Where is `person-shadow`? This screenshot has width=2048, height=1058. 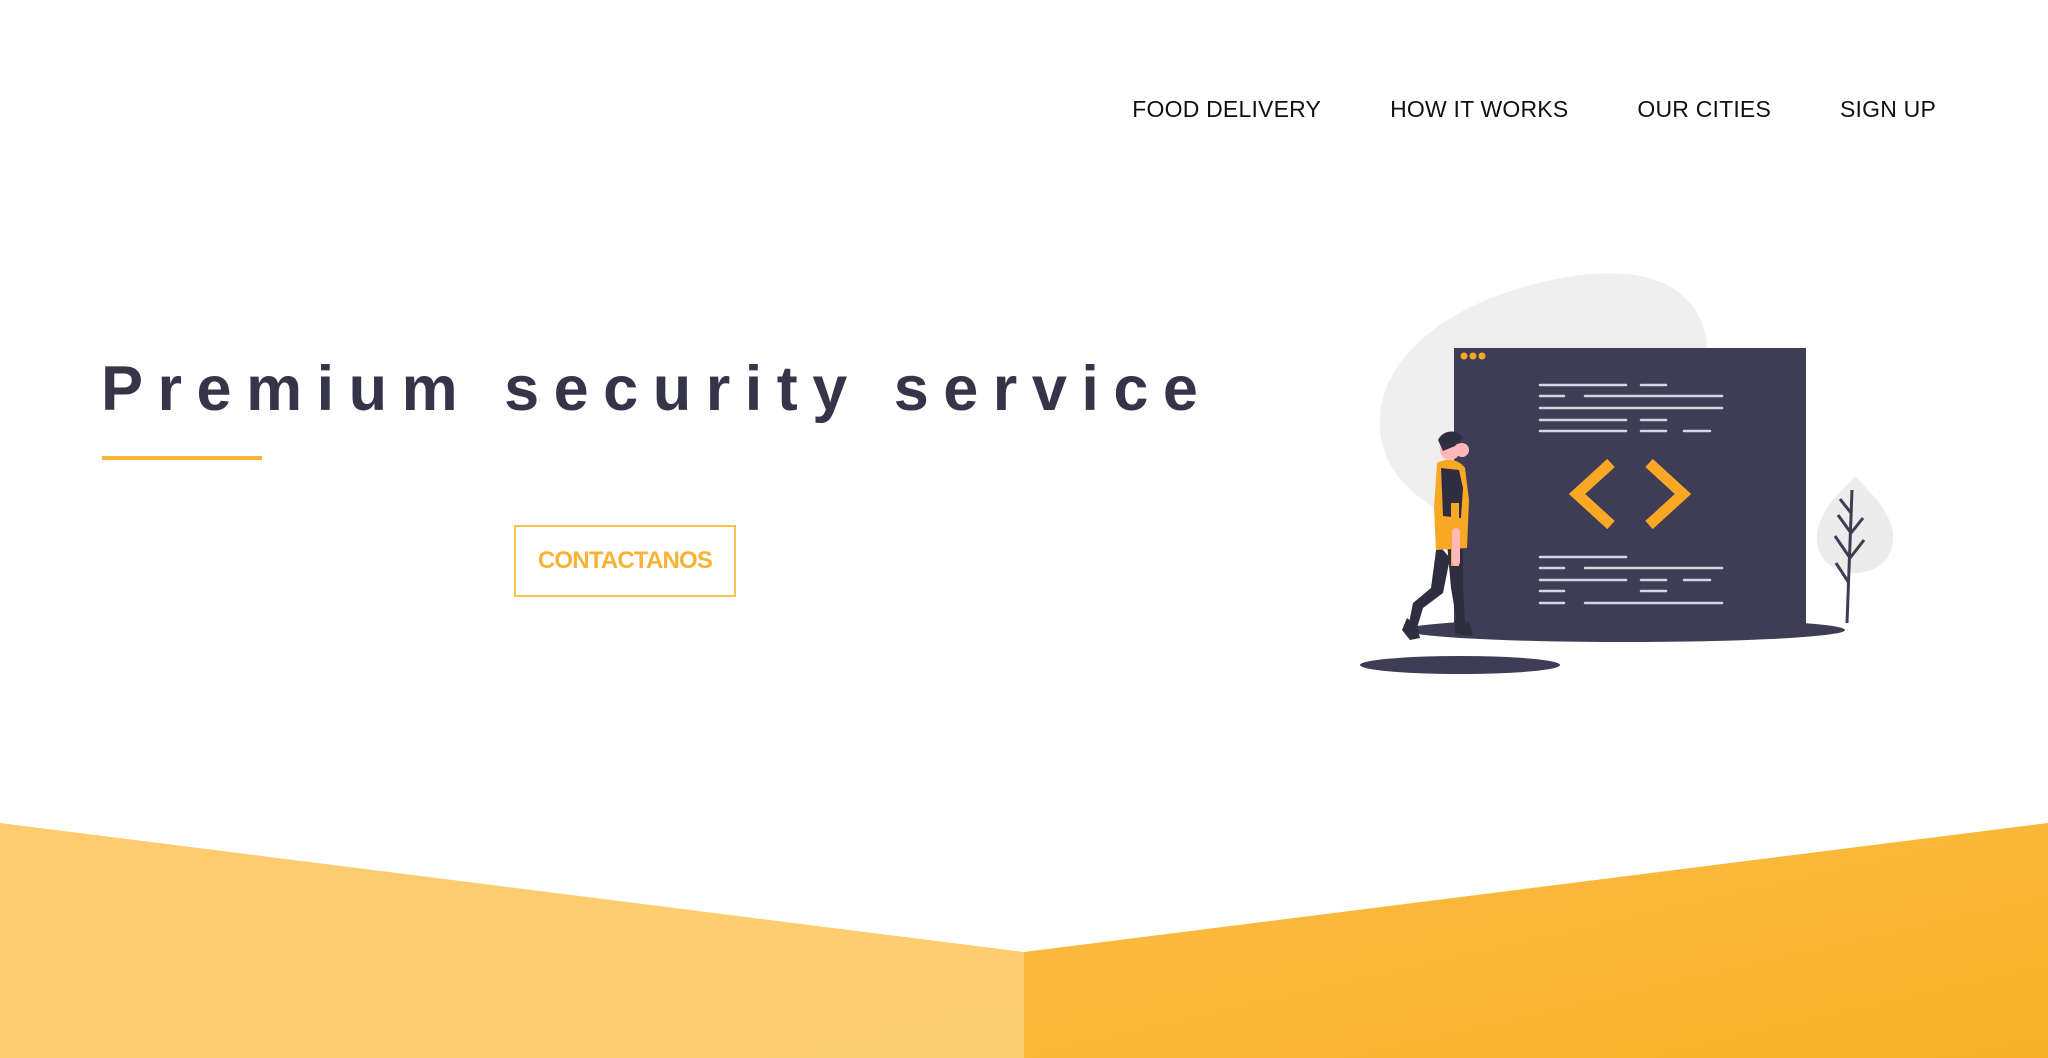 person-shadow is located at coordinates (1460, 665).